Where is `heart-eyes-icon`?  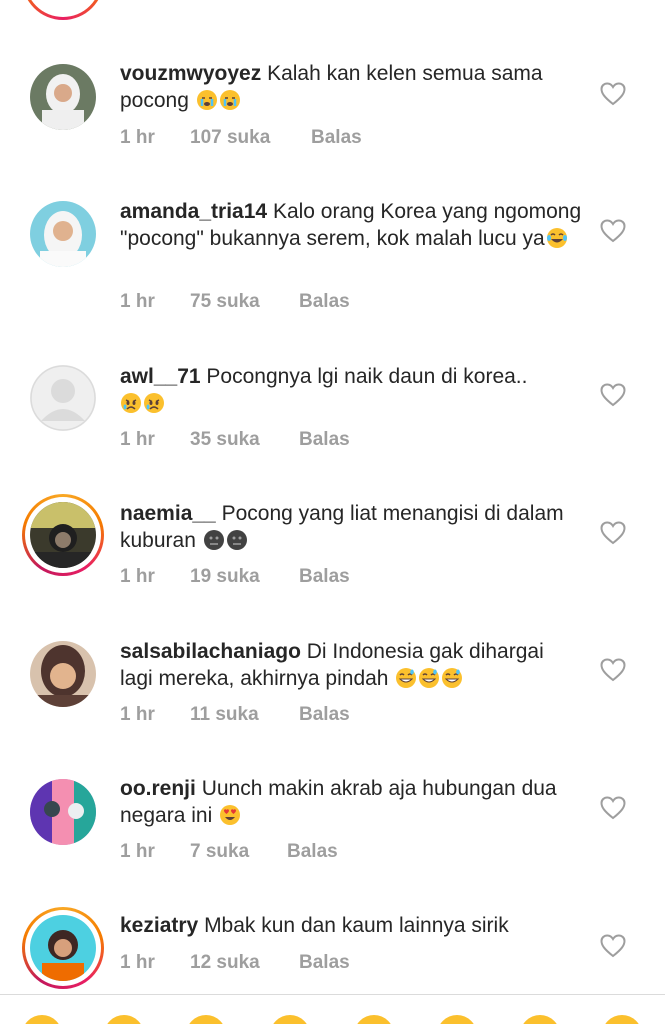 heart-eyes-icon is located at coordinates (230, 815).